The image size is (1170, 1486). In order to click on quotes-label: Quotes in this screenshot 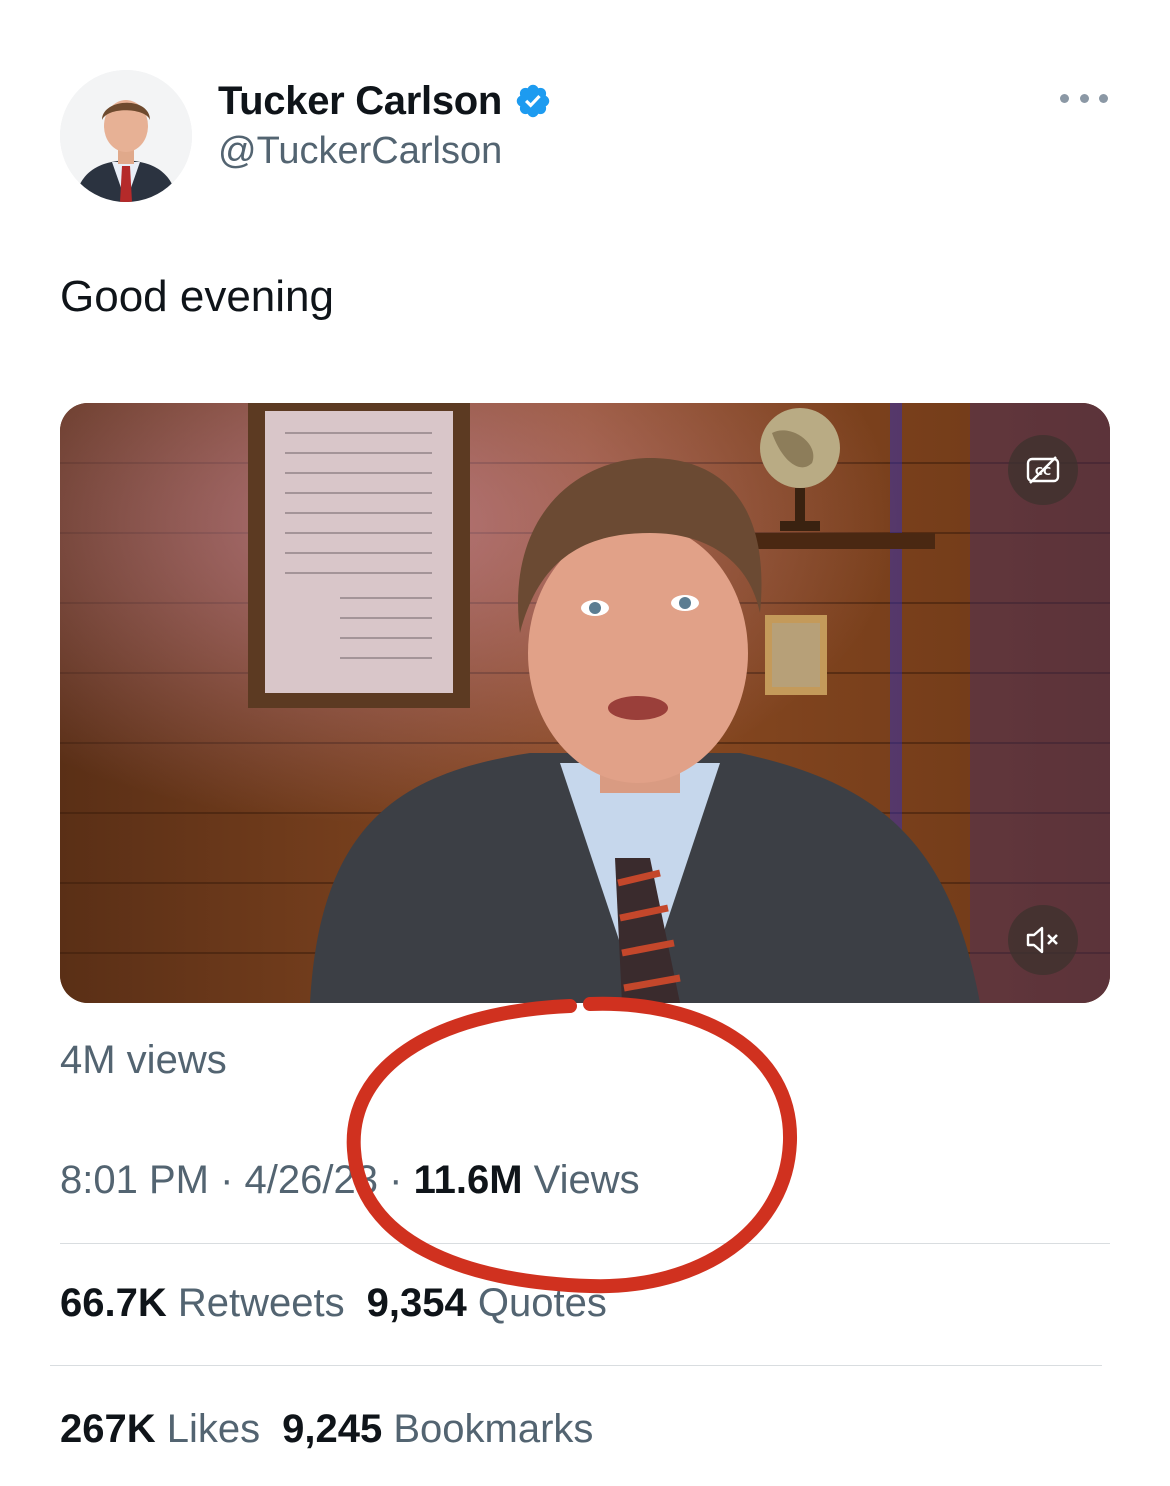, I will do `click(542, 1303)`.